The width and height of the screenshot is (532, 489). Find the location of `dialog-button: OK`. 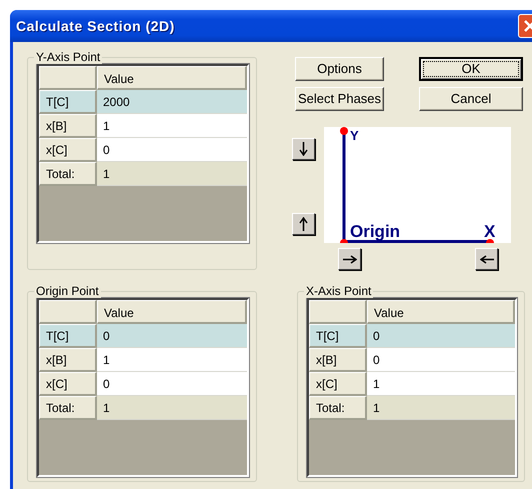

dialog-button: OK is located at coordinates (471, 69).